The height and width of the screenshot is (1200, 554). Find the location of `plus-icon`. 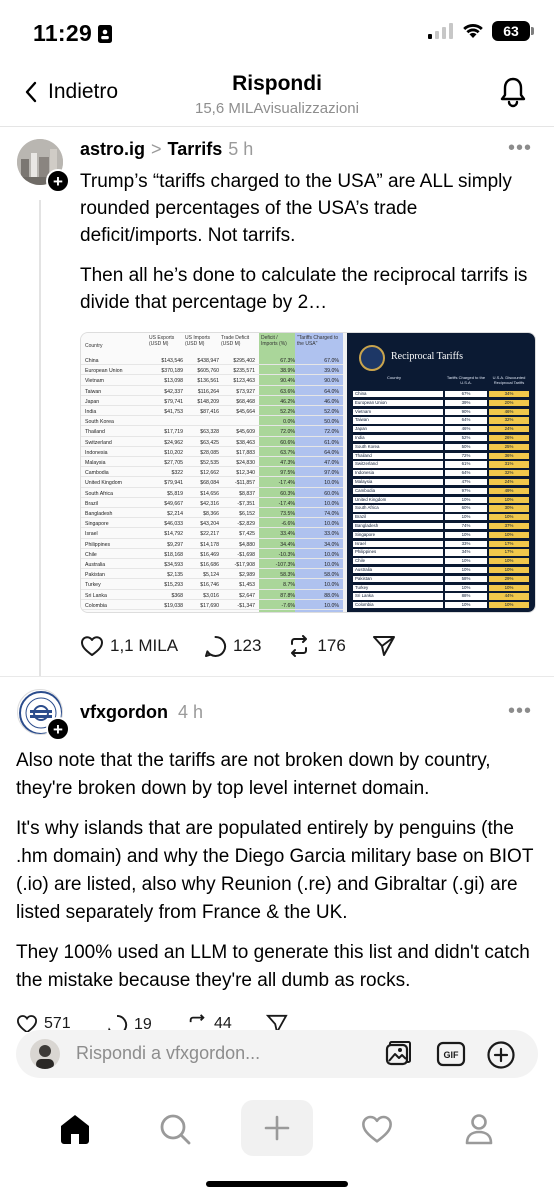

plus-icon is located at coordinates (277, 1128).